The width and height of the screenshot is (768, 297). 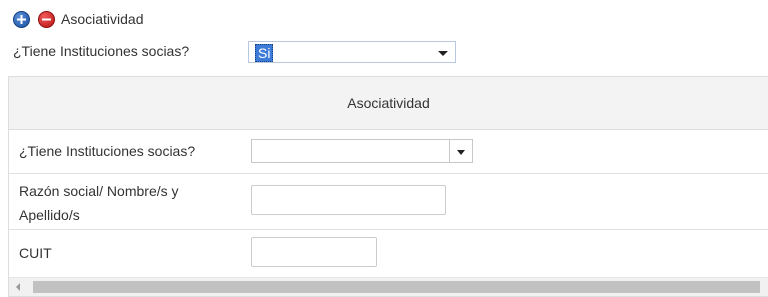 I want to click on instituciones-select, so click(x=362, y=151).